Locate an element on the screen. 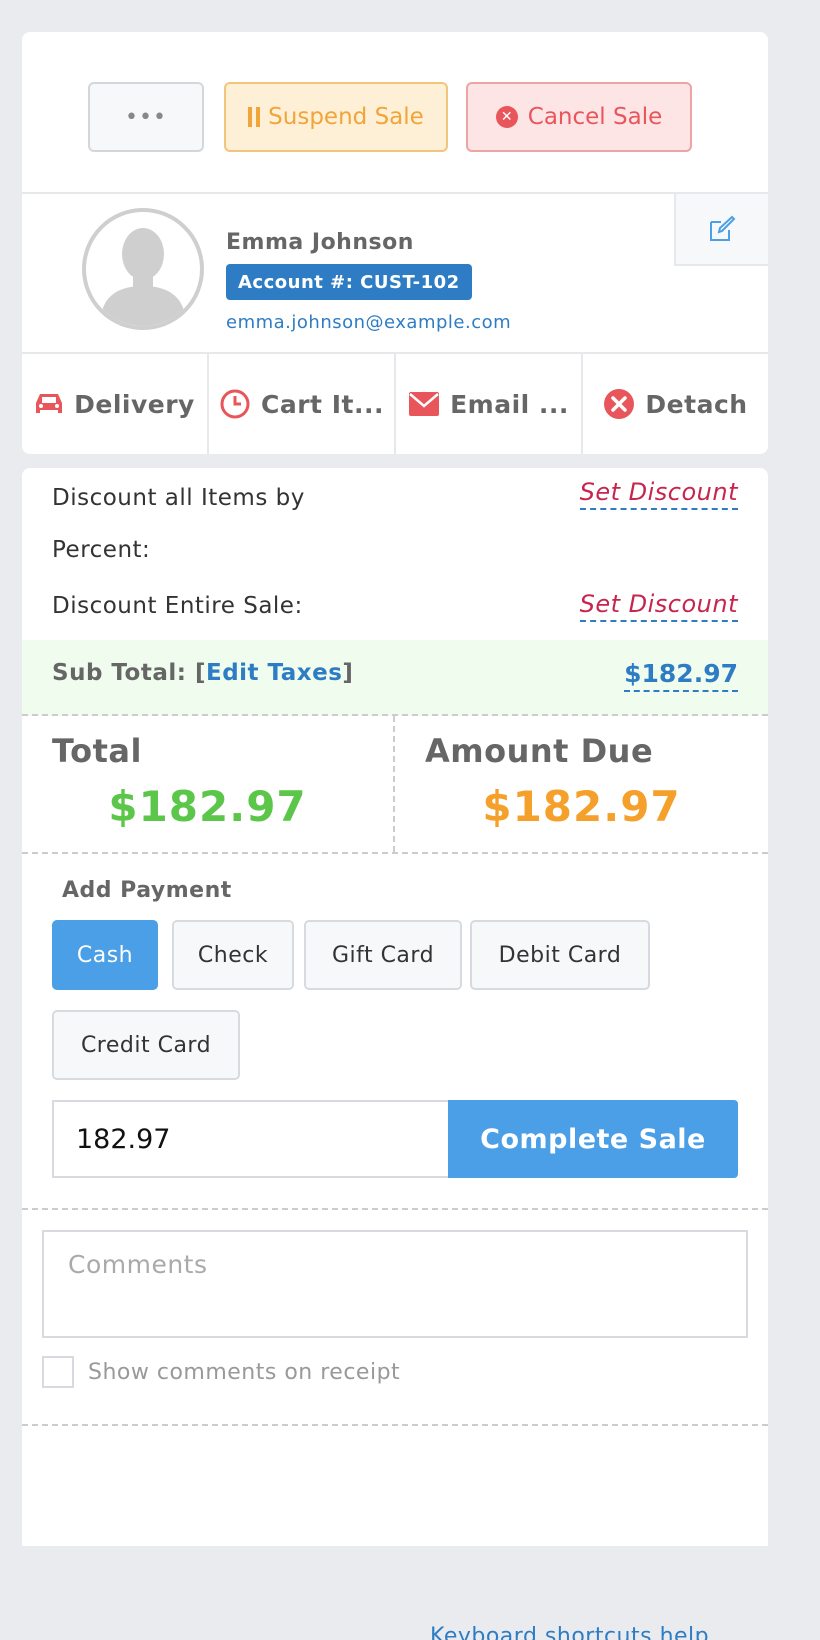  discount-items-label-line2: Percent: is located at coordinates (101, 550).